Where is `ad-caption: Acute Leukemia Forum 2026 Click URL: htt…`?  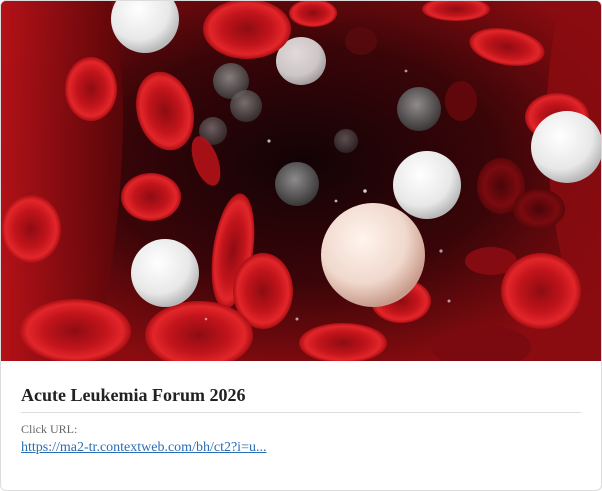
ad-caption: Acute Leukemia Forum 2026 Click URL: htt… is located at coordinates (301, 420).